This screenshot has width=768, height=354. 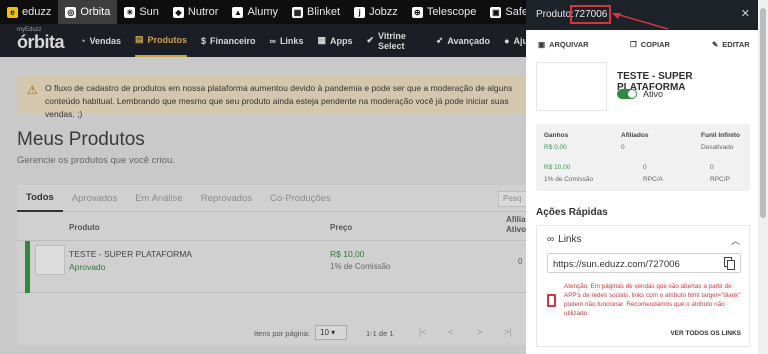 What do you see at coordinates (479, 332) in the screenshot?
I see `next-page-icon: >` at bounding box center [479, 332].